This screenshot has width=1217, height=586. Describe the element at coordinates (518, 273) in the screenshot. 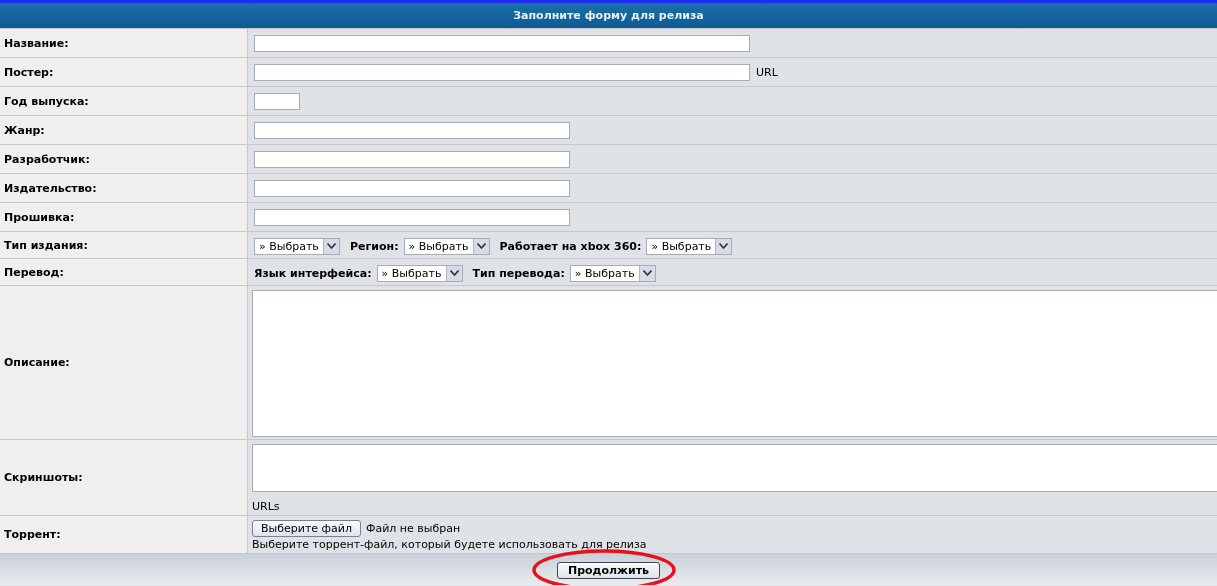

I see `select-label: Тип перевода:` at that location.